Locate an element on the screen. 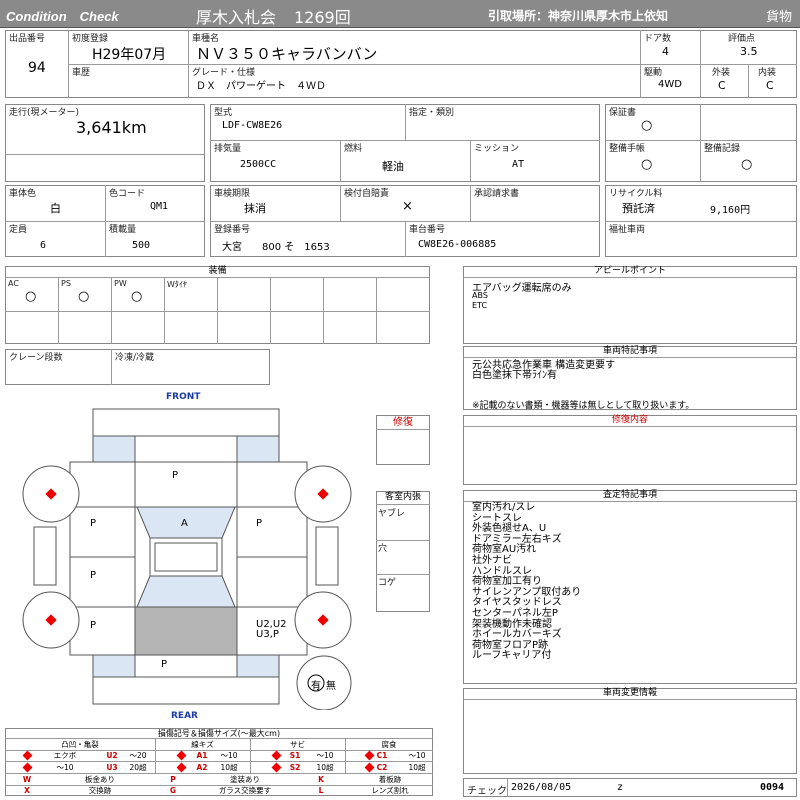 The width and height of the screenshot is (800, 800). score-label: 評価点 is located at coordinates (742, 39).